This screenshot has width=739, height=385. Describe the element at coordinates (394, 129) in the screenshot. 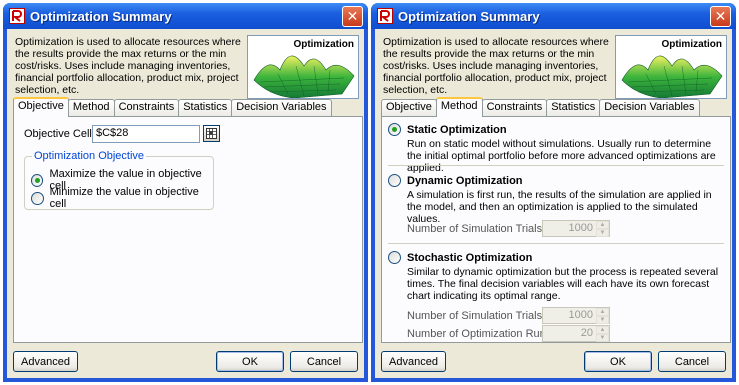

I see `static-optimization-radio` at that location.